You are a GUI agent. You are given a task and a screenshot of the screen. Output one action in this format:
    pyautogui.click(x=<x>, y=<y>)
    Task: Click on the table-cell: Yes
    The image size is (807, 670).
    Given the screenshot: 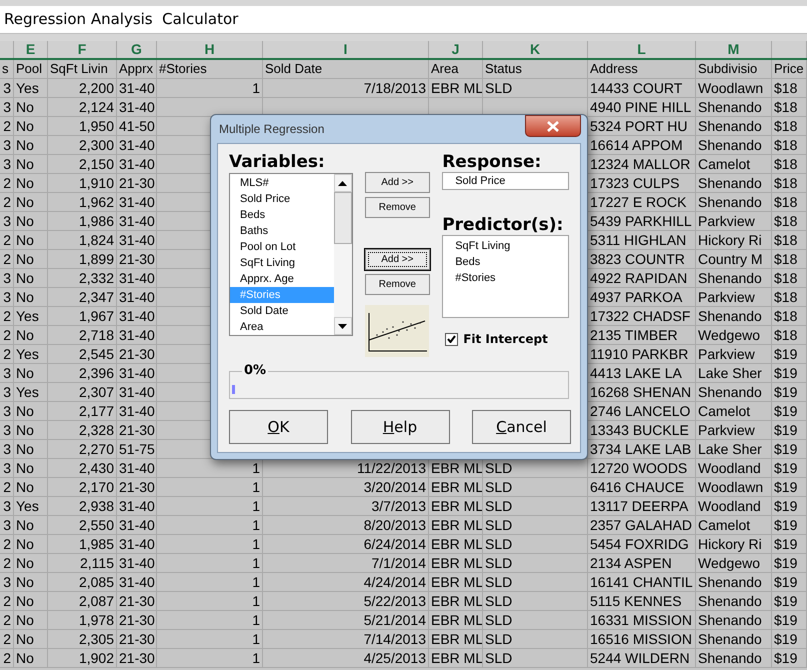 What is the action you would take?
    pyautogui.click(x=31, y=392)
    